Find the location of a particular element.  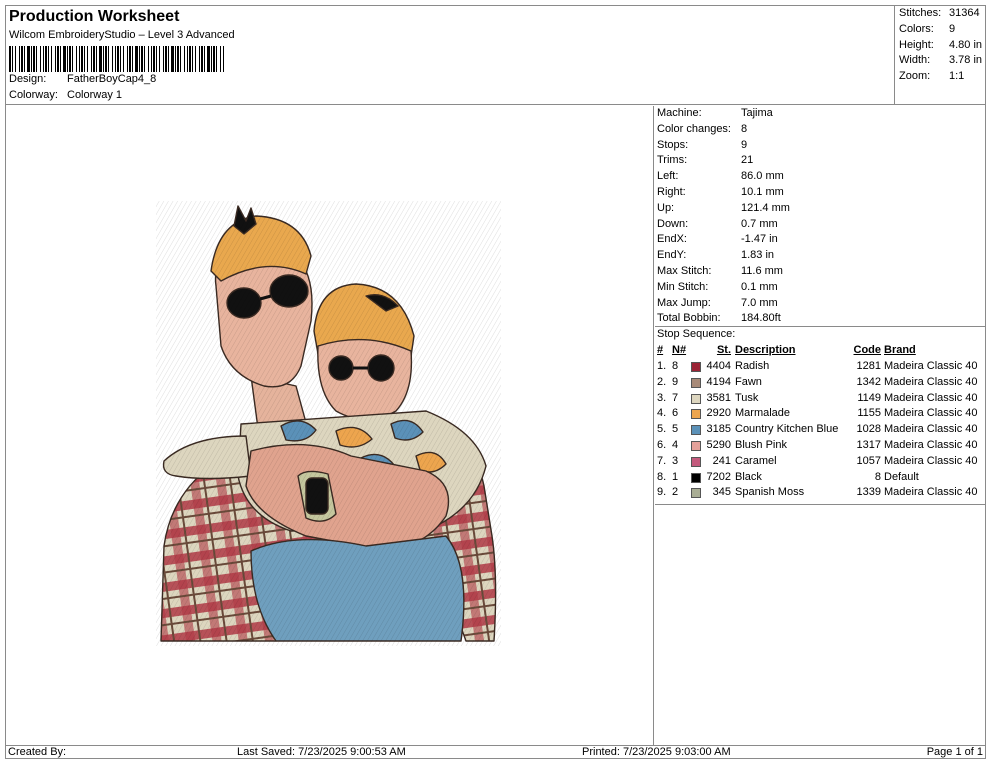

cell-n: 5 is located at coordinates (675, 429).